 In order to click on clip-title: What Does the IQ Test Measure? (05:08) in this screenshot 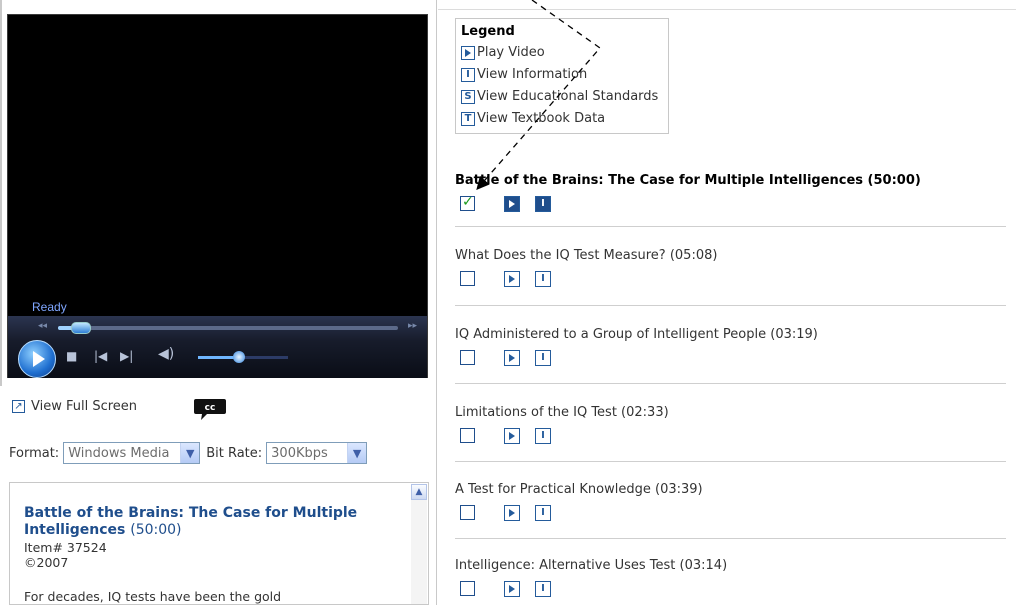, I will do `click(586, 255)`.